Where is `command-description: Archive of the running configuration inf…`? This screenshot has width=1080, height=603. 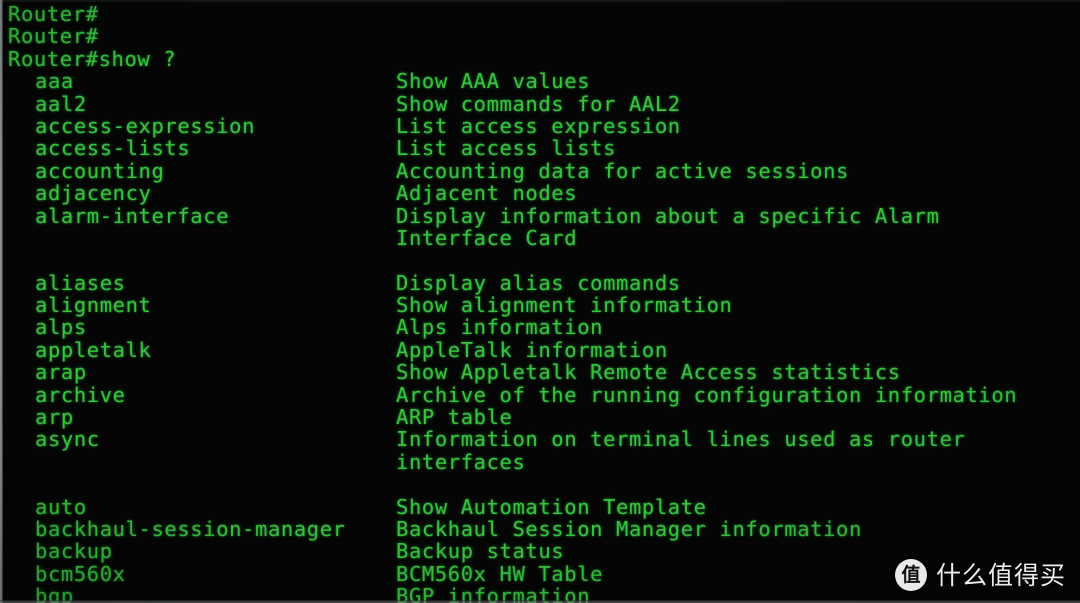
command-description: Archive of the running configuration inf… is located at coordinates (707, 394).